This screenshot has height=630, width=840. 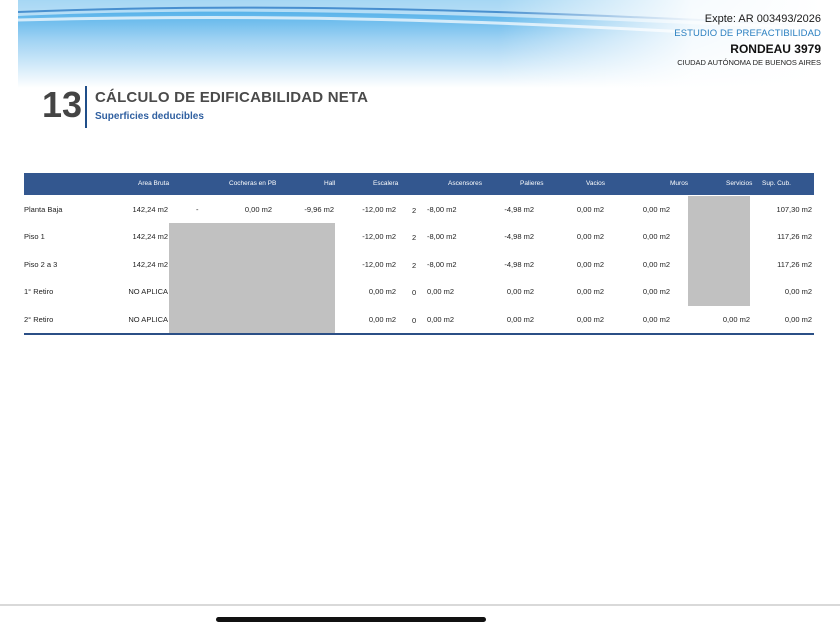 What do you see at coordinates (794, 209) in the screenshot?
I see `table-cell: 107,30 m2` at bounding box center [794, 209].